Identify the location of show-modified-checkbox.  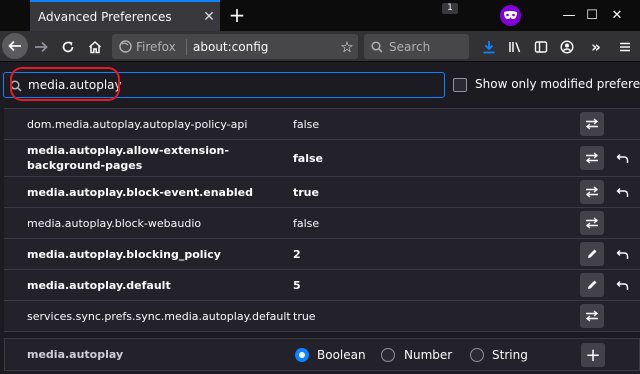
(460, 85).